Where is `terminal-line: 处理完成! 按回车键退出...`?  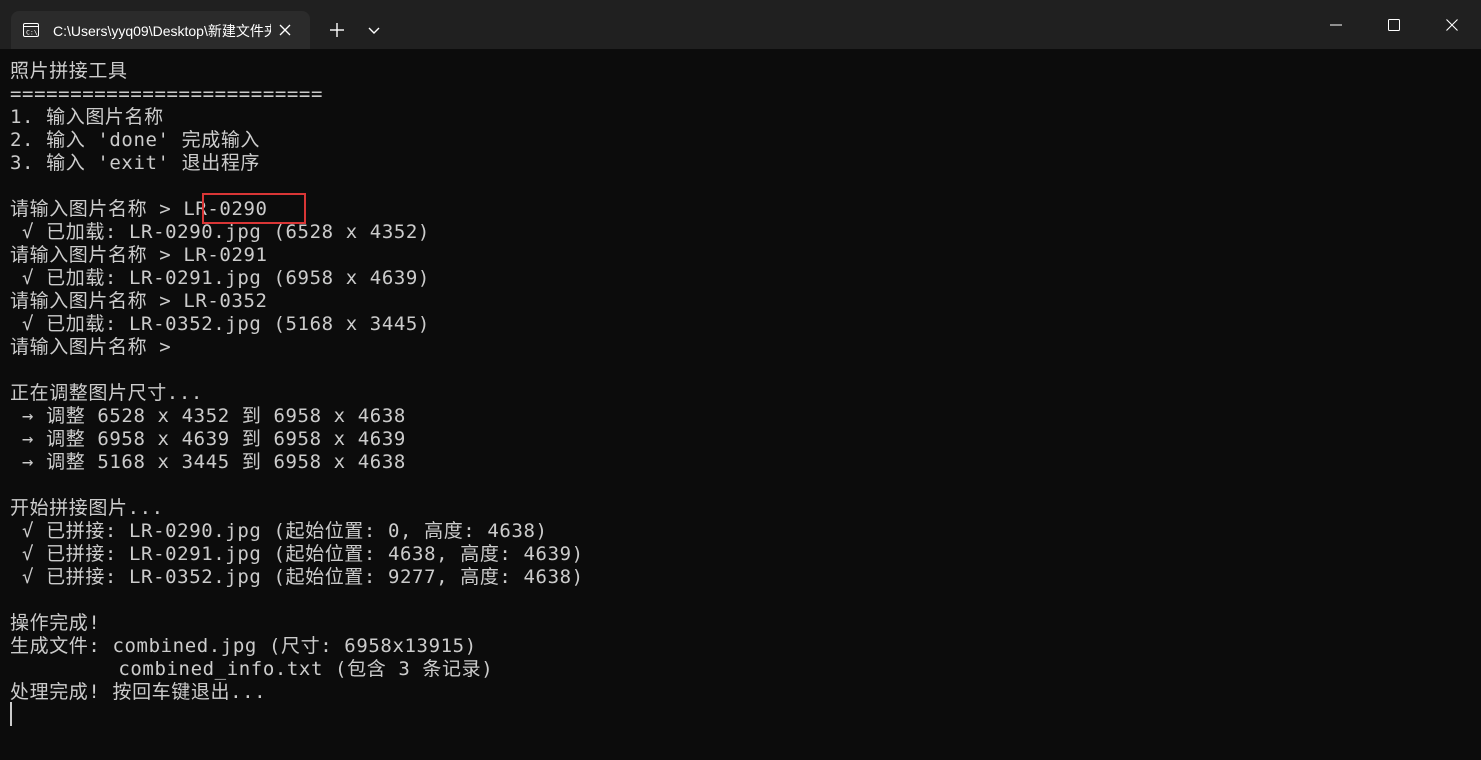
terminal-line: 处理完成! 按回车键退出... is located at coordinates (138, 692).